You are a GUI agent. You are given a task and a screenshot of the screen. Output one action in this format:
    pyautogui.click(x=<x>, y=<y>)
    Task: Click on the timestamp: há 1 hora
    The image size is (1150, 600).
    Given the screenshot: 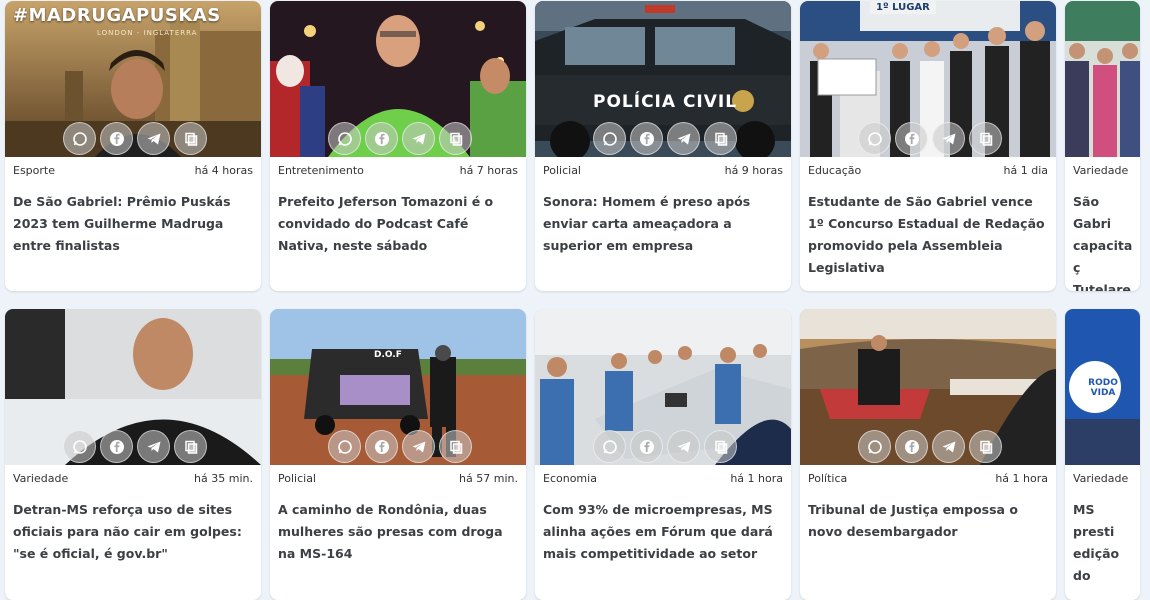 What is the action you would take?
    pyautogui.click(x=1021, y=478)
    